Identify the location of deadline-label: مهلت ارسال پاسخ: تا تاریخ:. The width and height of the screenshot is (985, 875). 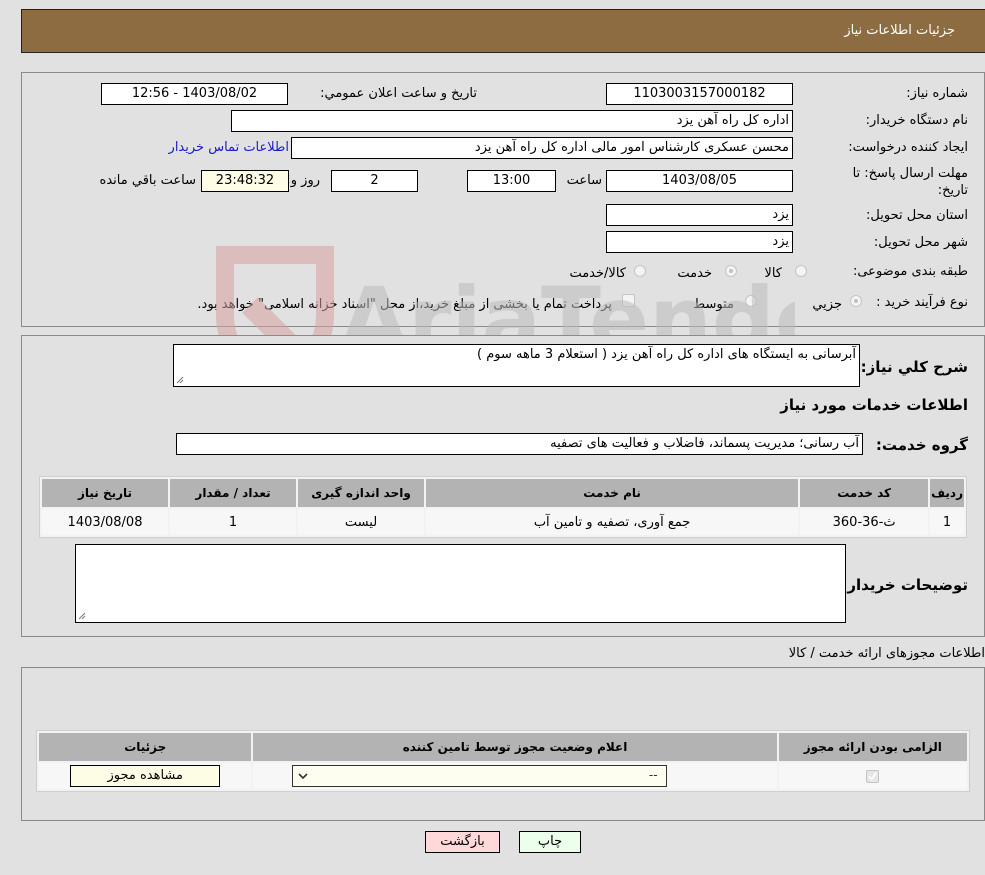
(910, 182).